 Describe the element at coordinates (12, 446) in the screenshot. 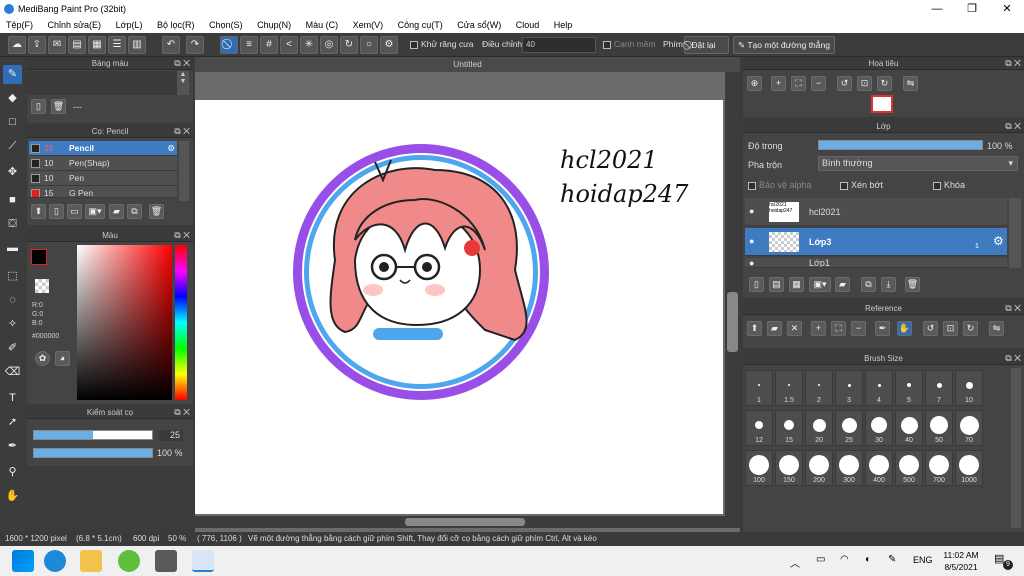

I see `divide-tool-icon: ✒` at that location.